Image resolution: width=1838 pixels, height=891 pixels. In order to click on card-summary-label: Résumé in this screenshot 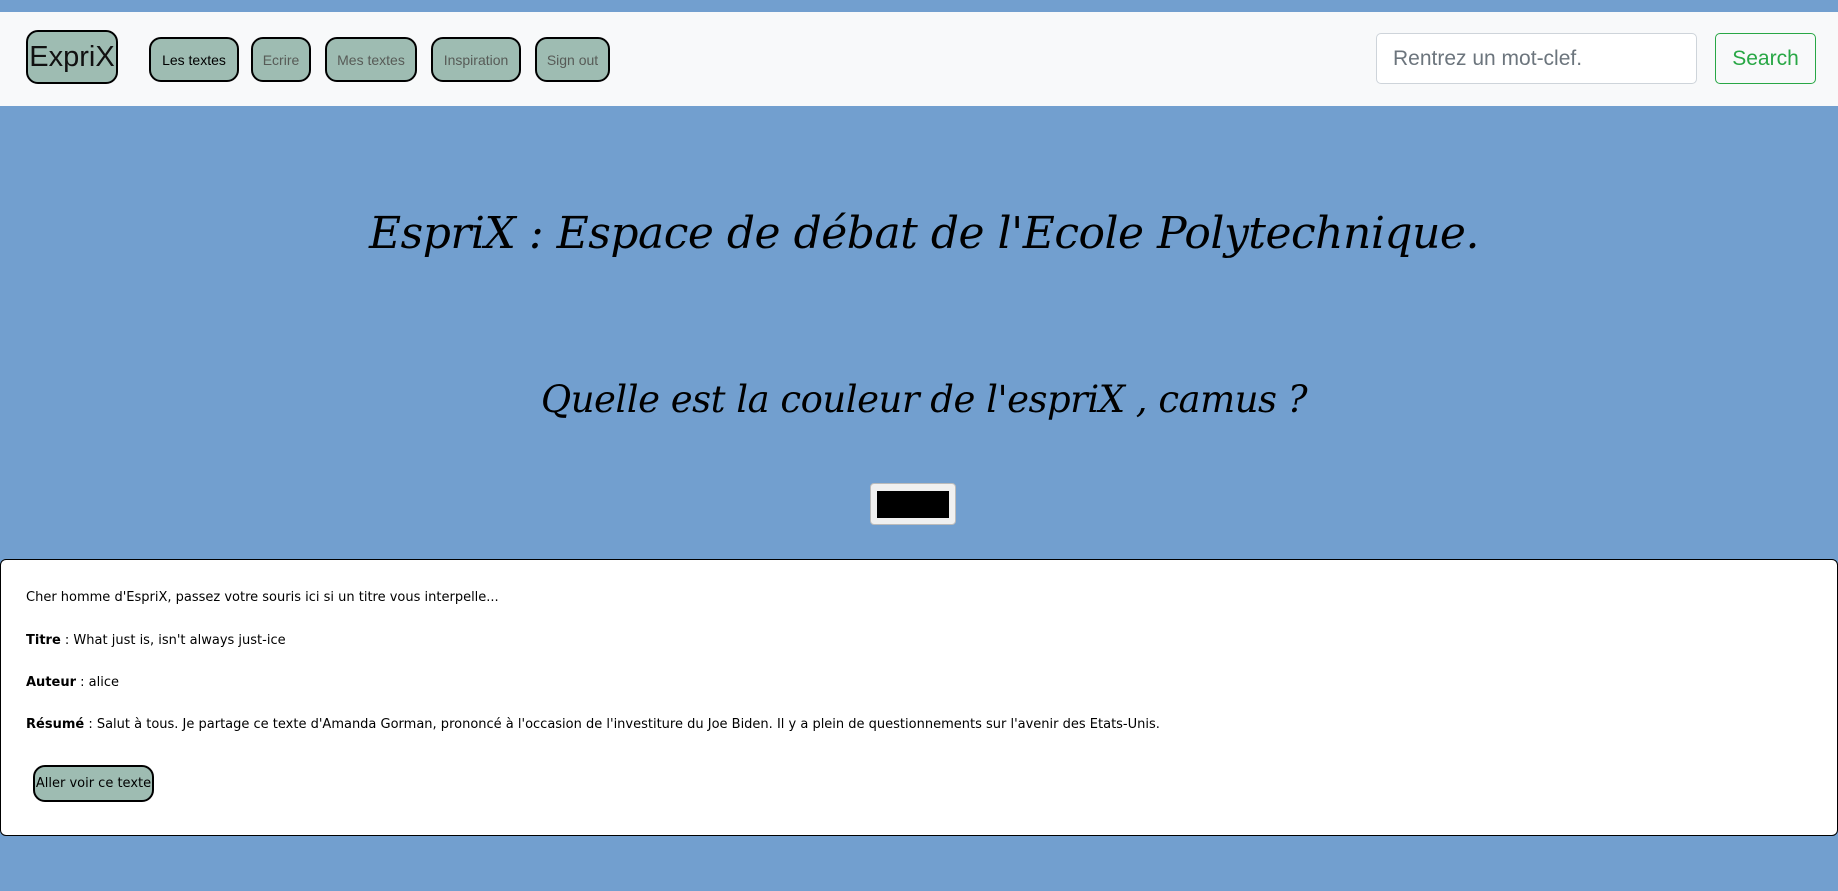, I will do `click(55, 724)`.